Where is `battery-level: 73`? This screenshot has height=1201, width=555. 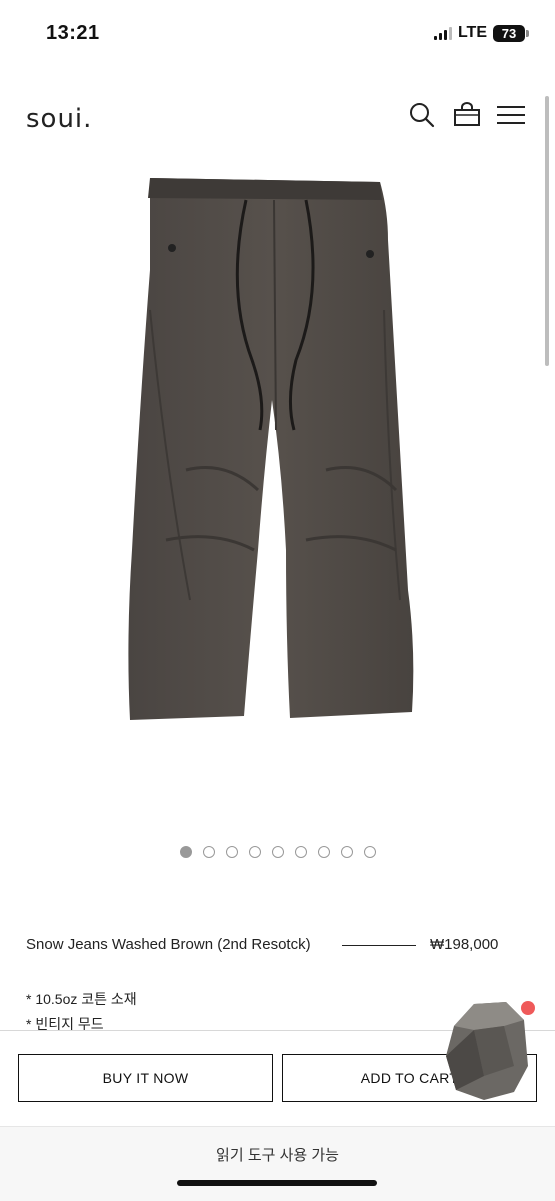 battery-level: 73 is located at coordinates (509, 33).